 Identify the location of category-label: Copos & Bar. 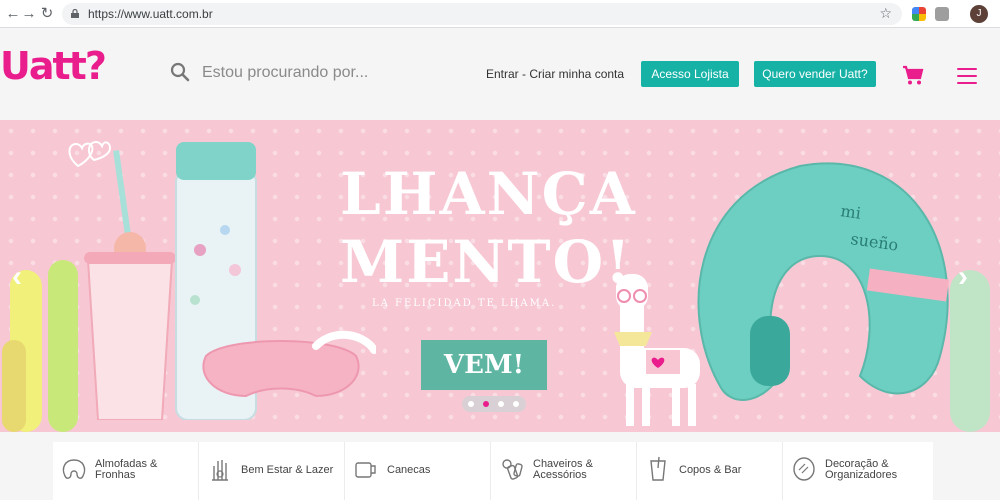
(710, 470).